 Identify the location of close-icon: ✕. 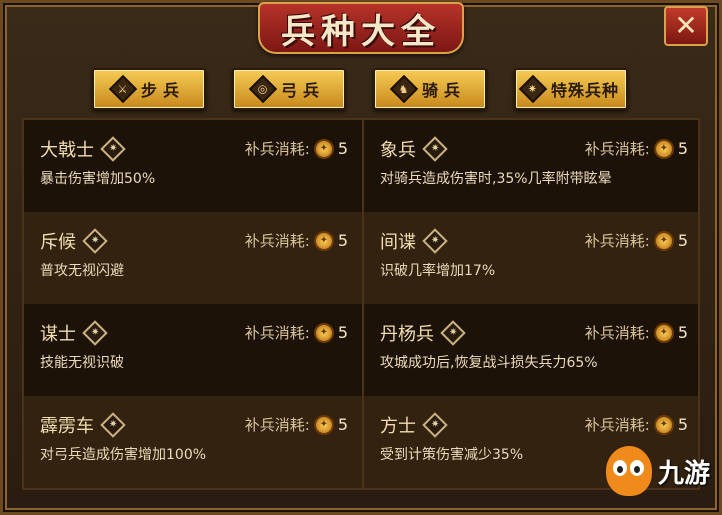
(686, 25).